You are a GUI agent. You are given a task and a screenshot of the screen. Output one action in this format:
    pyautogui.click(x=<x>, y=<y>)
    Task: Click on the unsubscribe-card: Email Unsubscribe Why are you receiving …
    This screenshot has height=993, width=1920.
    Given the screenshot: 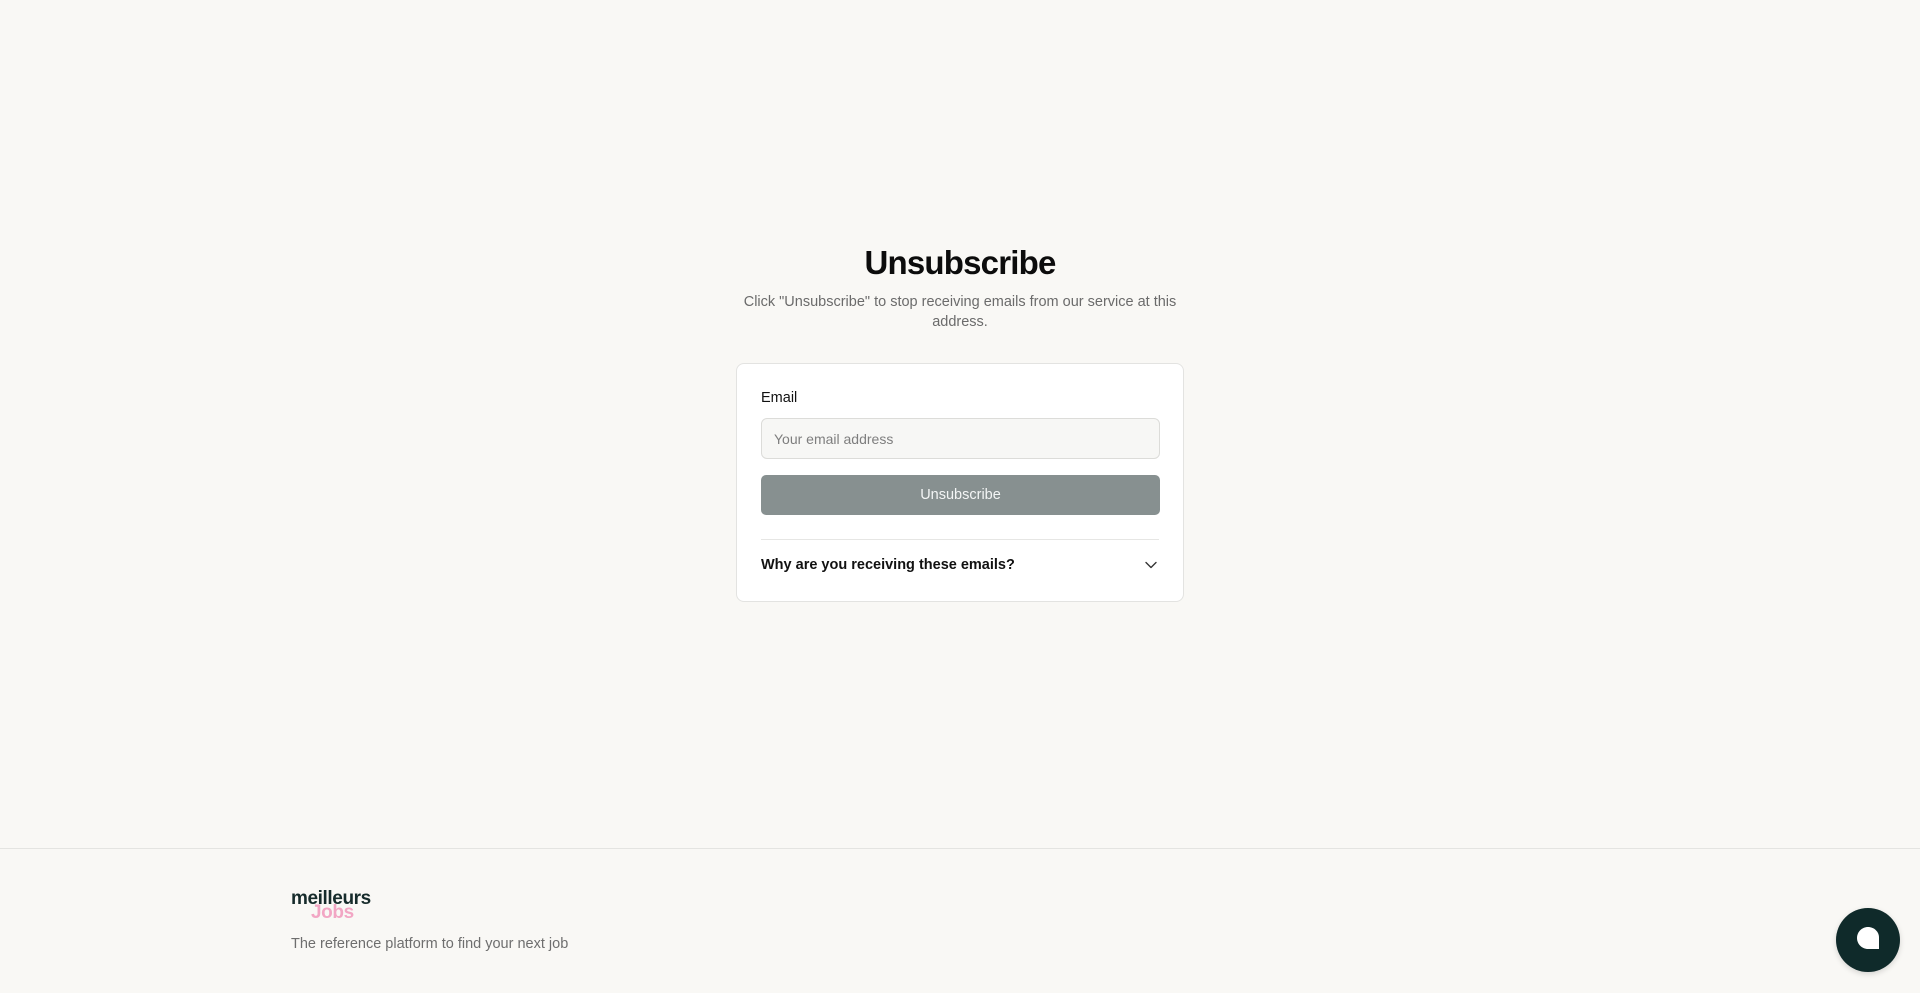 What is the action you would take?
    pyautogui.click(x=960, y=482)
    